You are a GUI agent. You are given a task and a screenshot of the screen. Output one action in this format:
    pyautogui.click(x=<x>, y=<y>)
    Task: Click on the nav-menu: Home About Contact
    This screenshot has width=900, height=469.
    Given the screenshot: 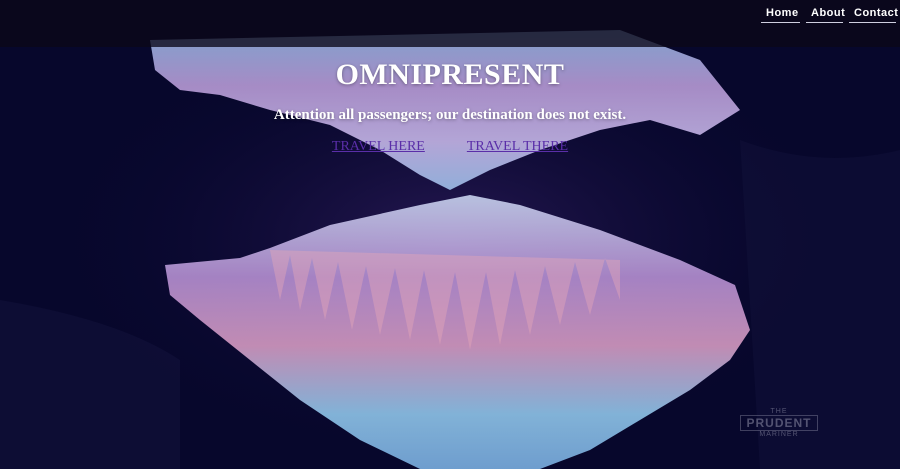 What is the action you would take?
    pyautogui.click(x=829, y=13)
    